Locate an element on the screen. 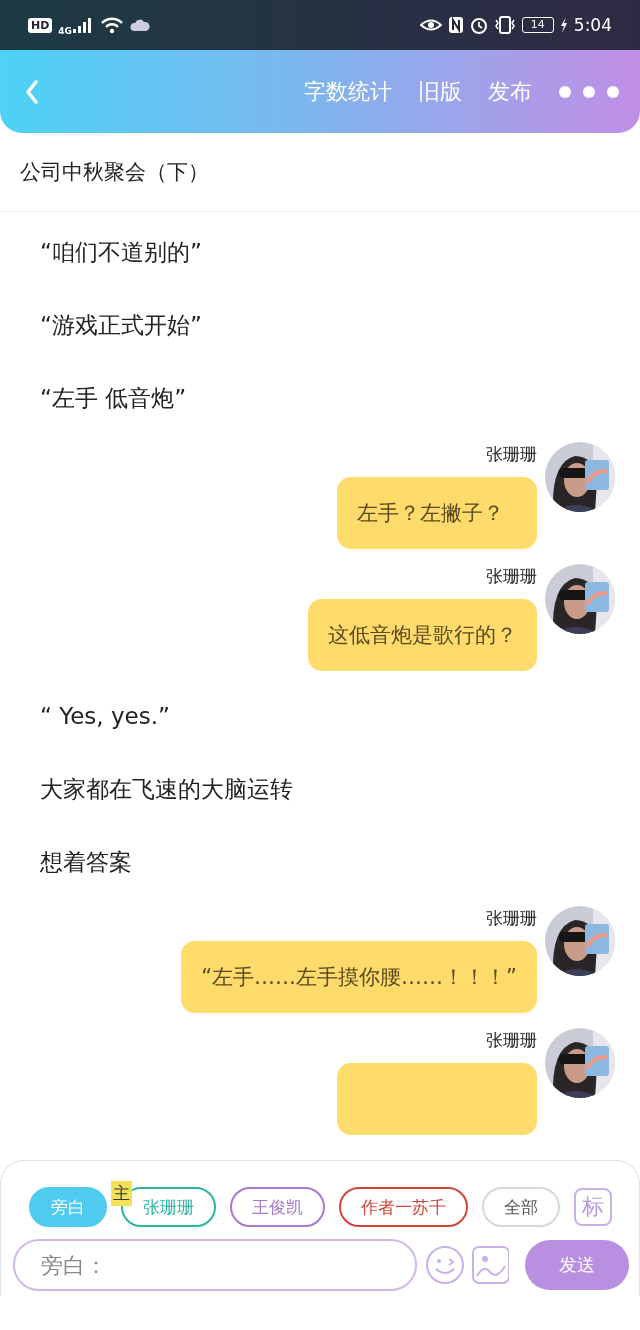 This screenshot has height=1330, width=640. chat-bubble: 左手？左撇子？ is located at coordinates (437, 513).